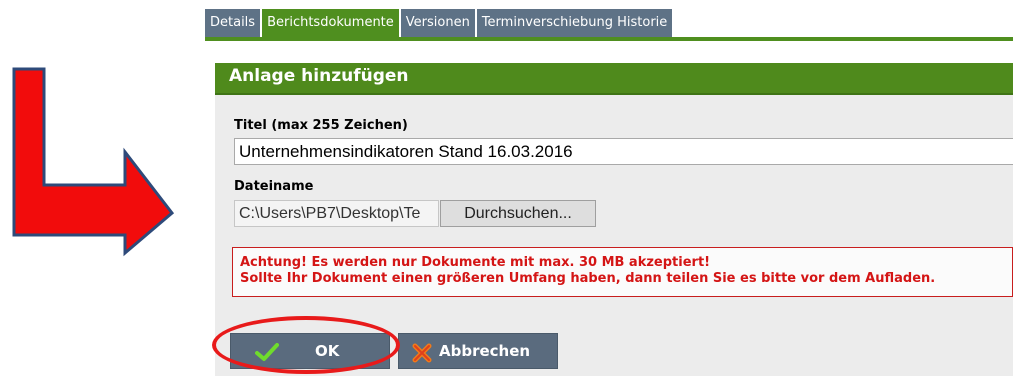 This screenshot has width=1013, height=376. I want to click on title-field-label: Titel (max 255 Zeichen), so click(321, 125).